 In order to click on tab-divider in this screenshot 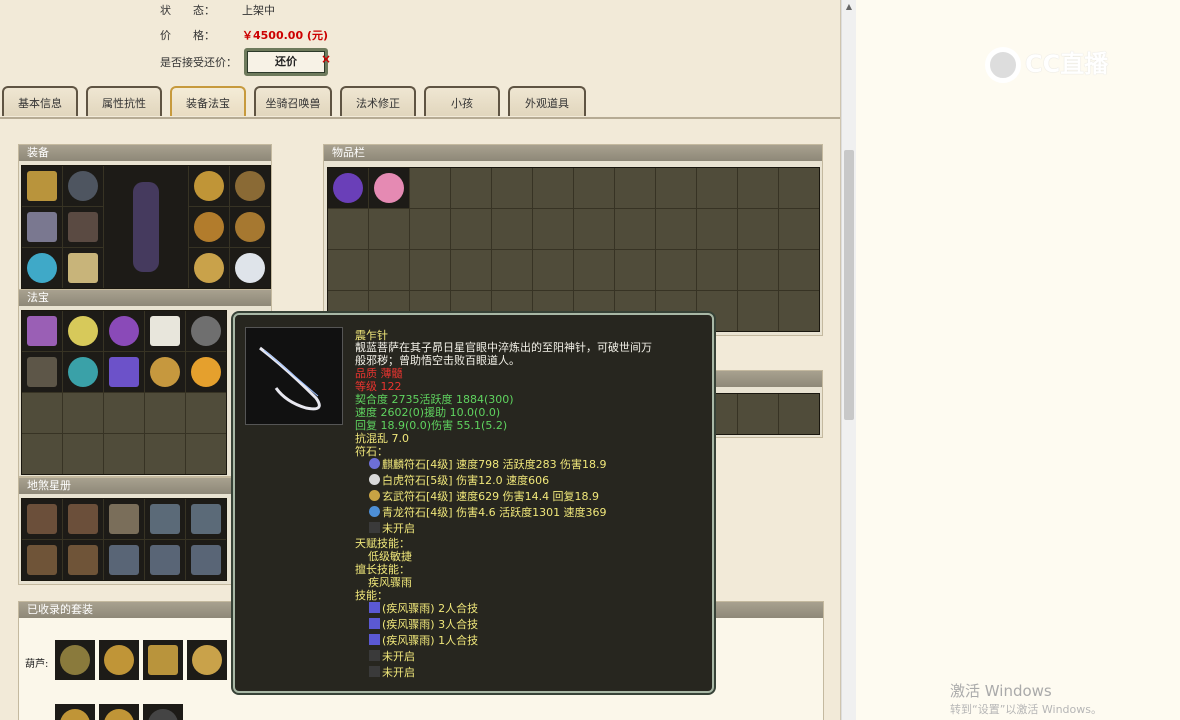, I will do `click(420, 118)`.